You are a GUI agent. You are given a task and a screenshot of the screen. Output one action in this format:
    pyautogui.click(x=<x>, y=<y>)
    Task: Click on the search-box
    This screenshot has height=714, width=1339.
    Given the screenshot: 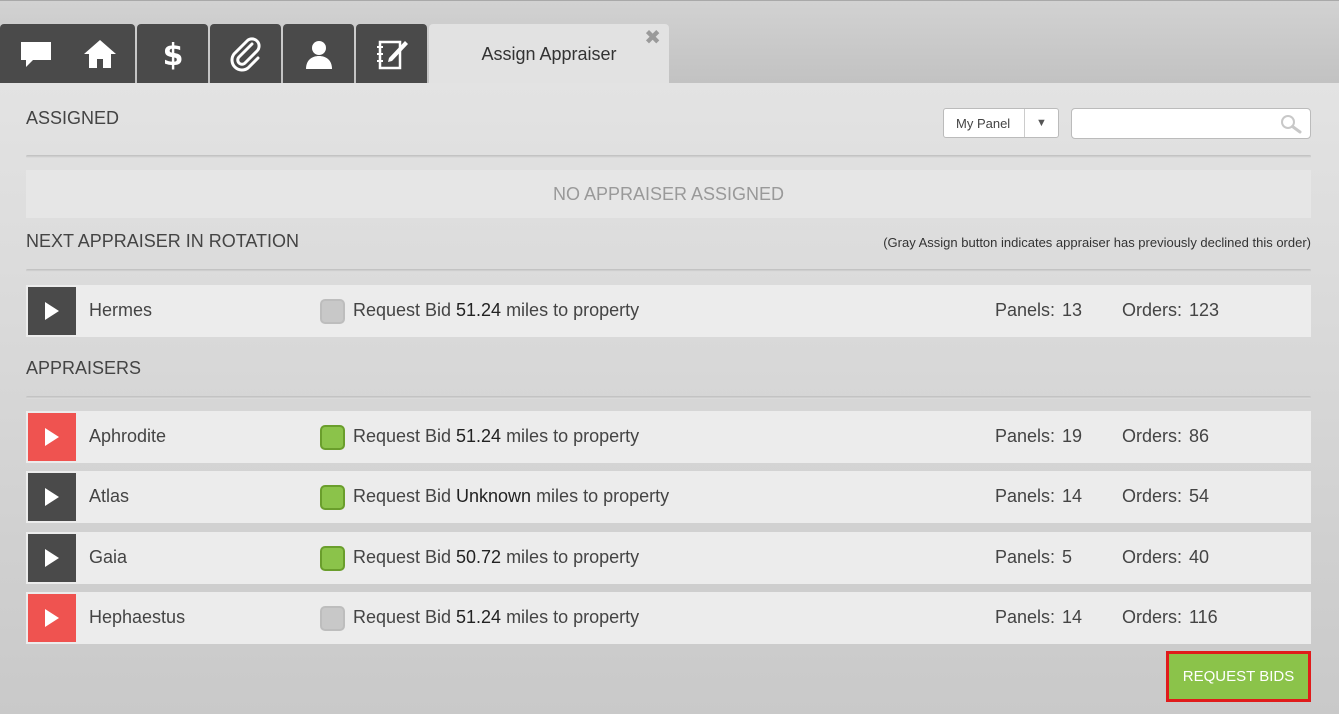 What is the action you would take?
    pyautogui.click(x=1191, y=123)
    